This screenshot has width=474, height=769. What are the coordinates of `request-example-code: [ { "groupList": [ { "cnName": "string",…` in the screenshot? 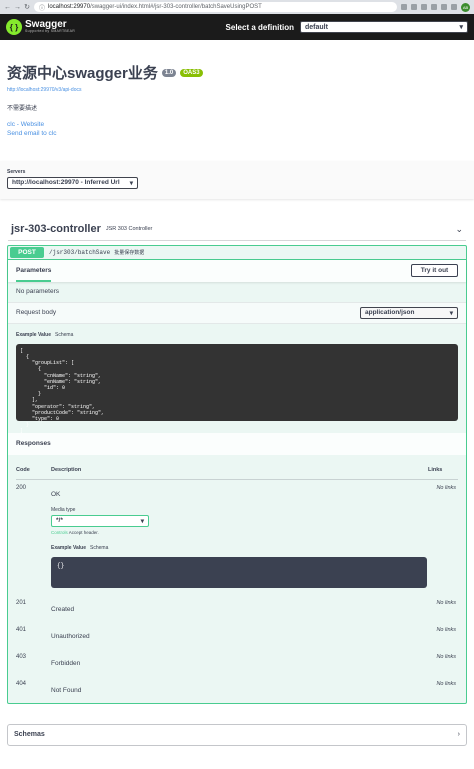 It's located at (237, 388).